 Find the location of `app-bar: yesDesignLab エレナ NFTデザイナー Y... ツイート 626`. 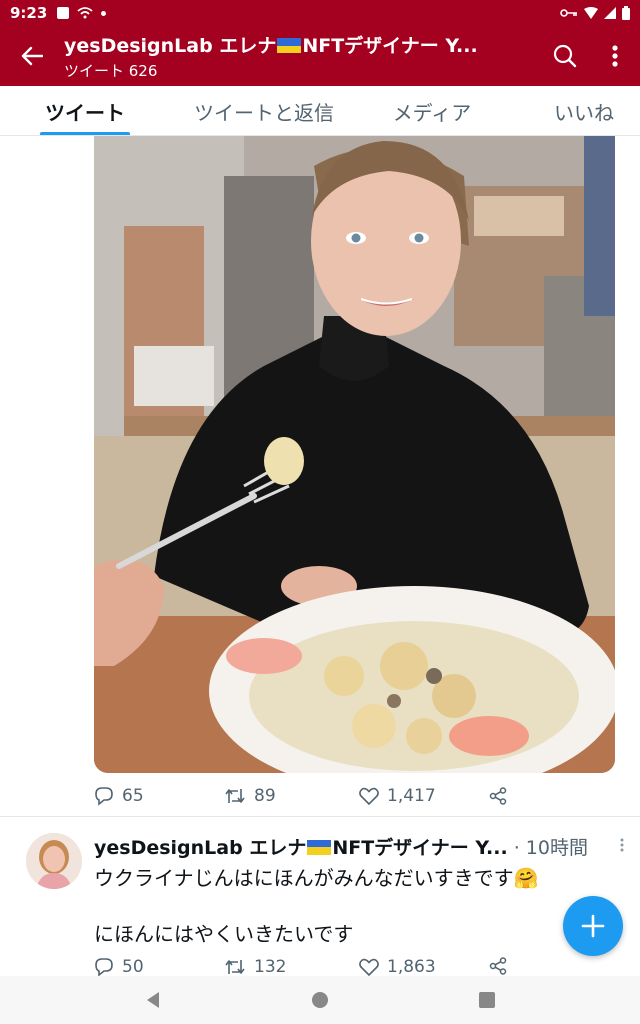

app-bar: yesDesignLab エレナ NFTデザイナー Y... ツイート 626 is located at coordinates (320, 56).